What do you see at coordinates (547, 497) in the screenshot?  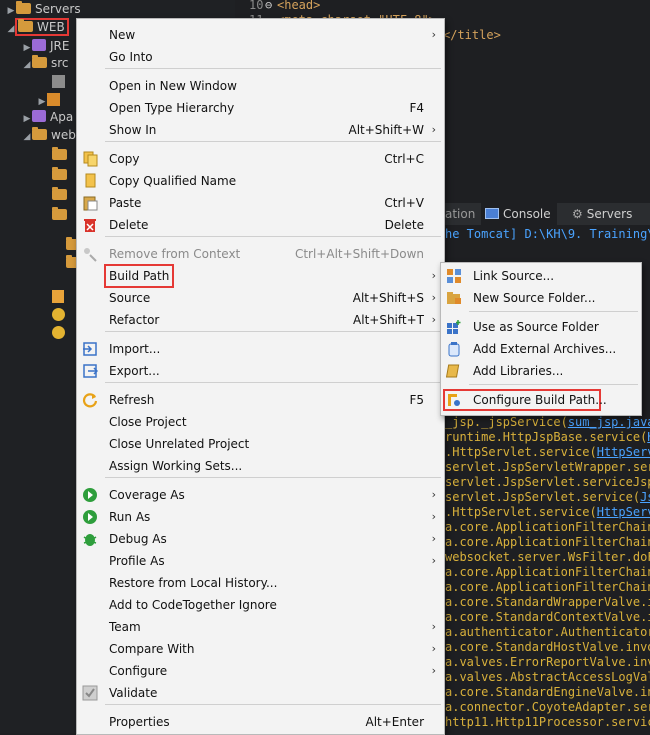 I see `console-line: servlet.JspServlet.service(Jsp` at bounding box center [547, 497].